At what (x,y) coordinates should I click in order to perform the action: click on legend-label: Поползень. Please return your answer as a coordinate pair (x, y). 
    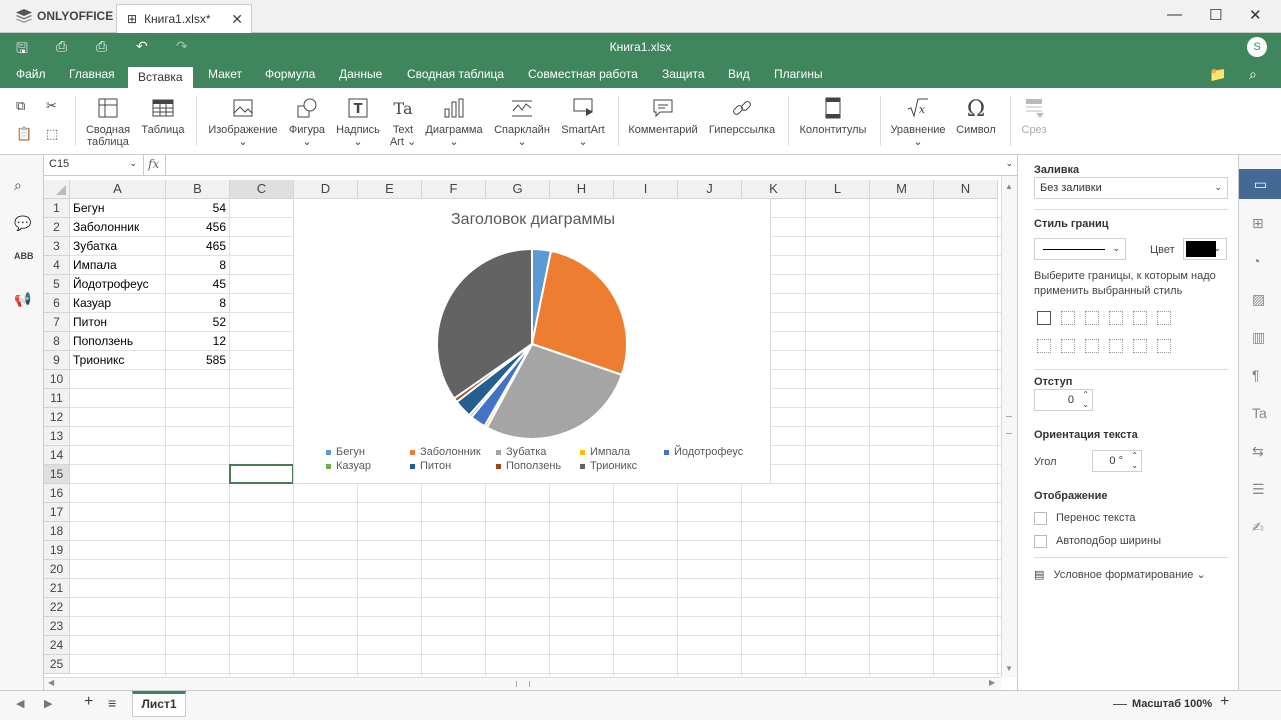
    Looking at the image, I should click on (533, 466).